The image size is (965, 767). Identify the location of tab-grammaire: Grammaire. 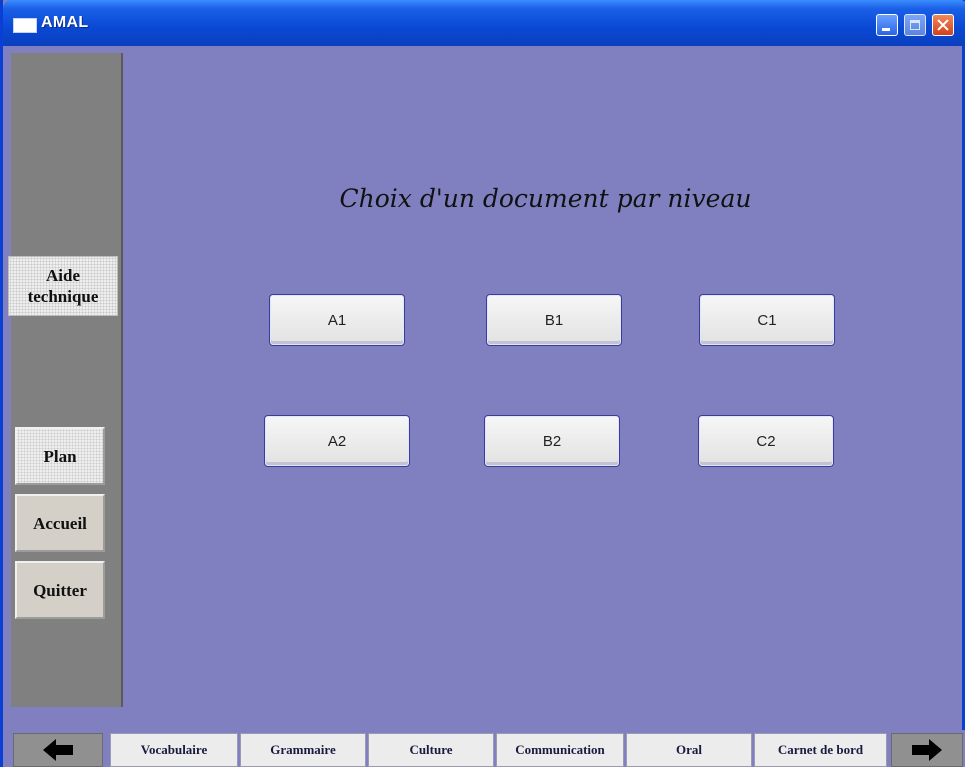
(303, 750).